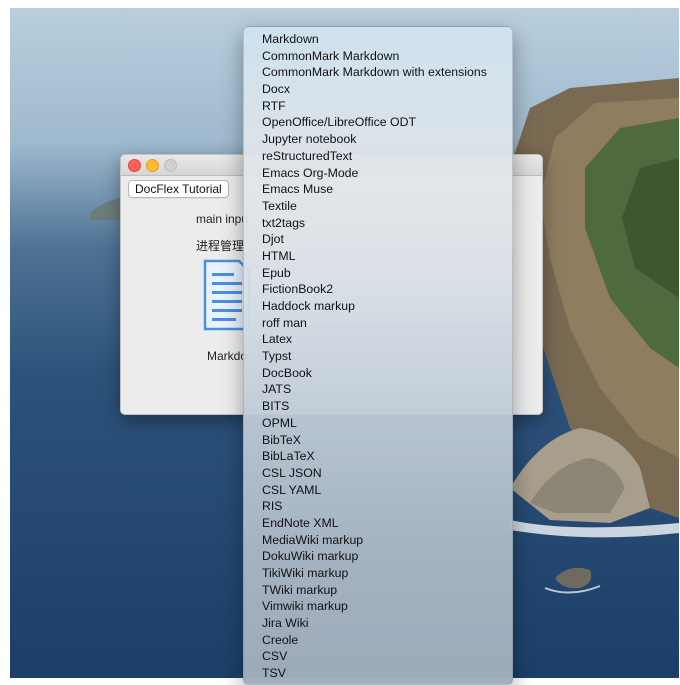 The height and width of the screenshot is (685, 680). I want to click on menu-item: TikiWiki markup, so click(378, 573).